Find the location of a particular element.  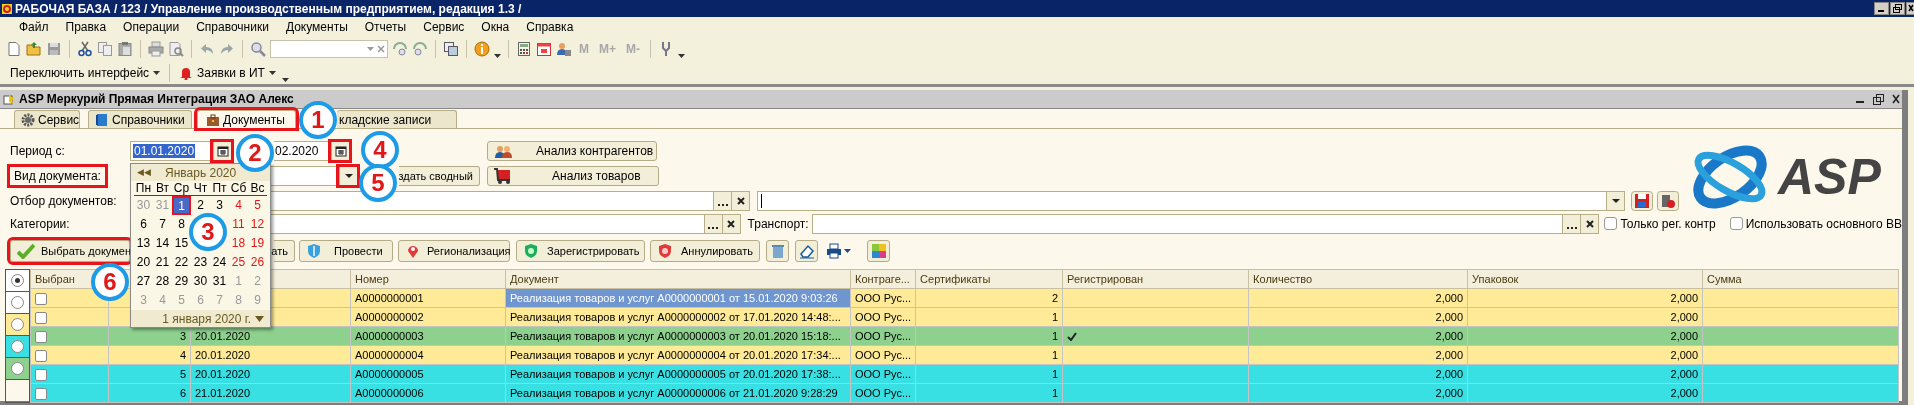

search-icon is located at coordinates (258, 49).